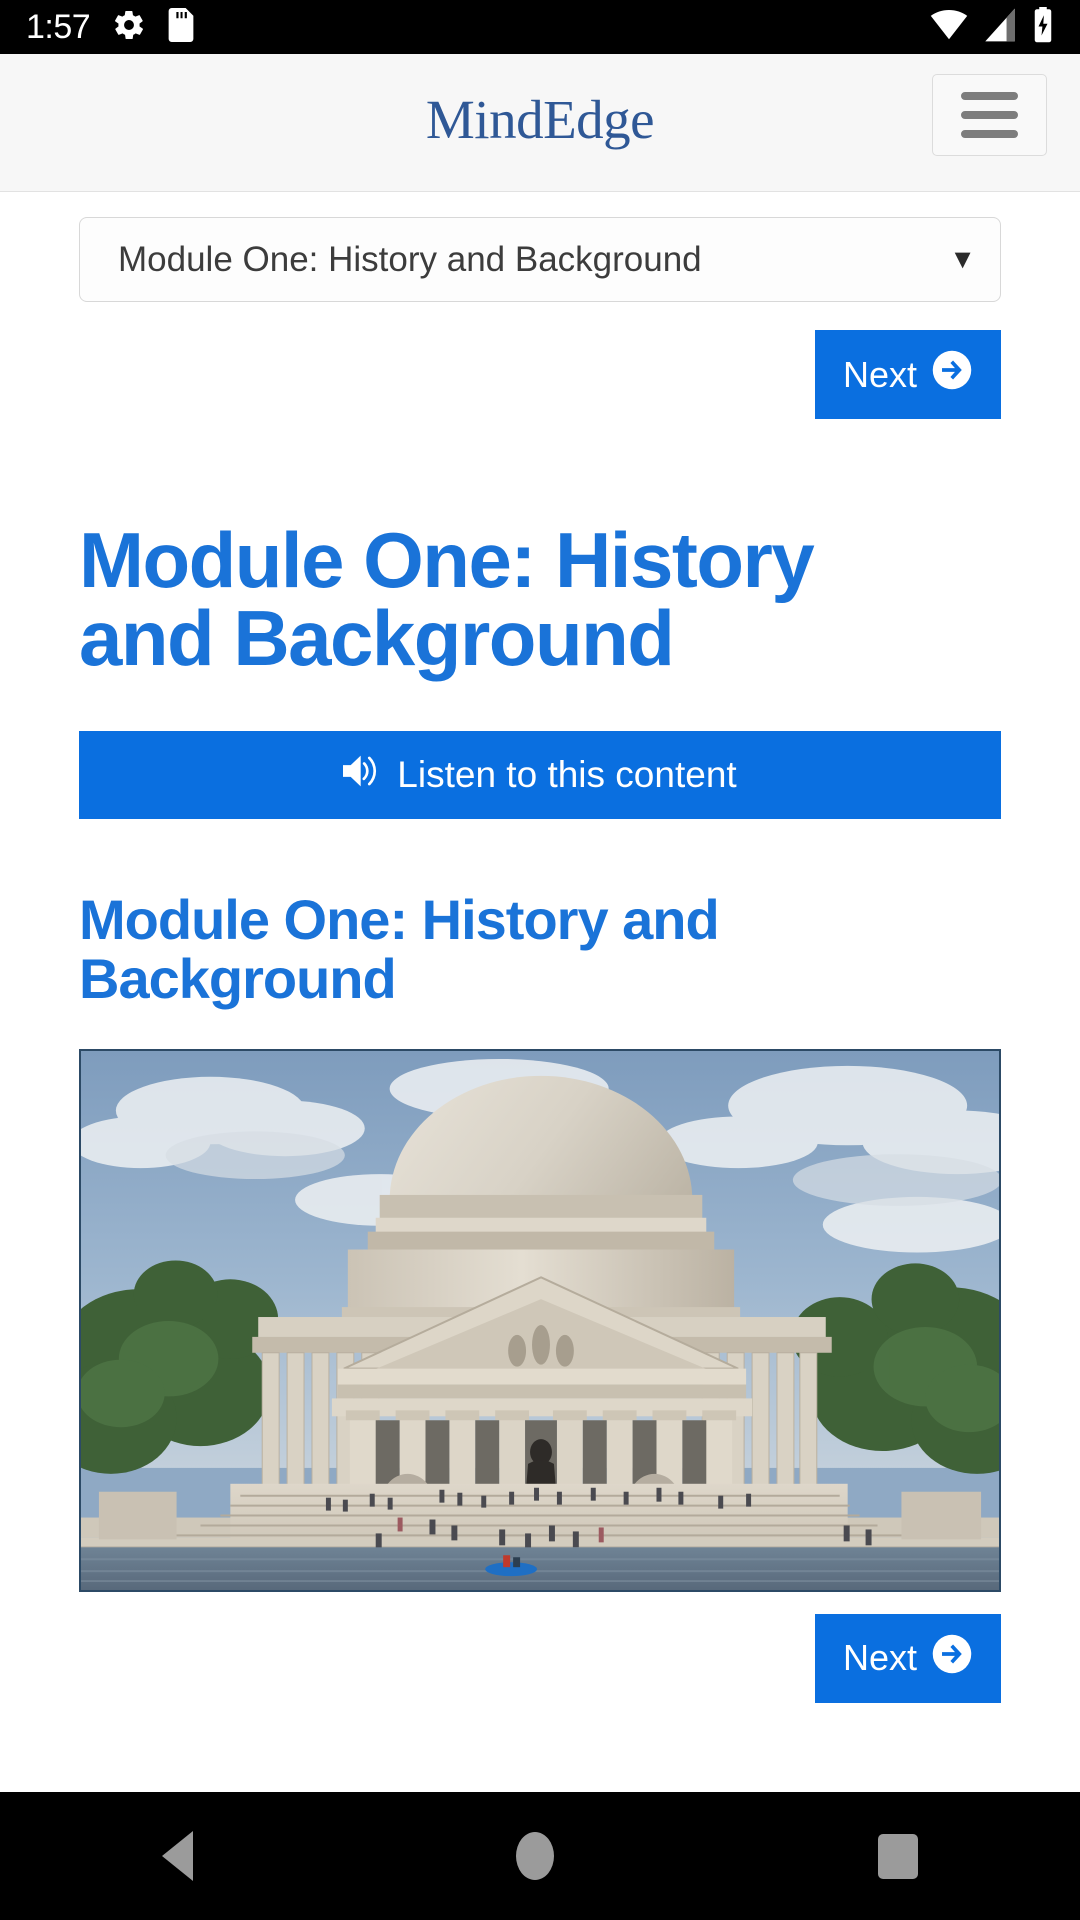 The image size is (1080, 1920). I want to click on section-title: Module One: History and Background, so click(399, 949).